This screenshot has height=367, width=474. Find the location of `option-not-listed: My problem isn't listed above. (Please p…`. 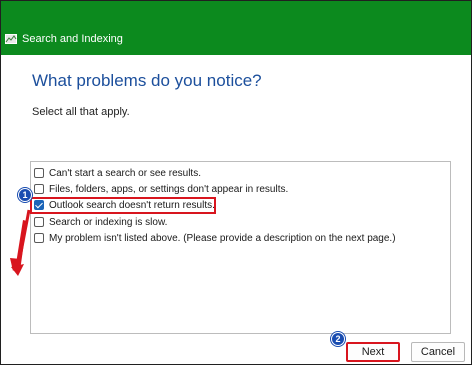

option-not-listed: My problem isn't listed above. (Please p… is located at coordinates (215, 238).